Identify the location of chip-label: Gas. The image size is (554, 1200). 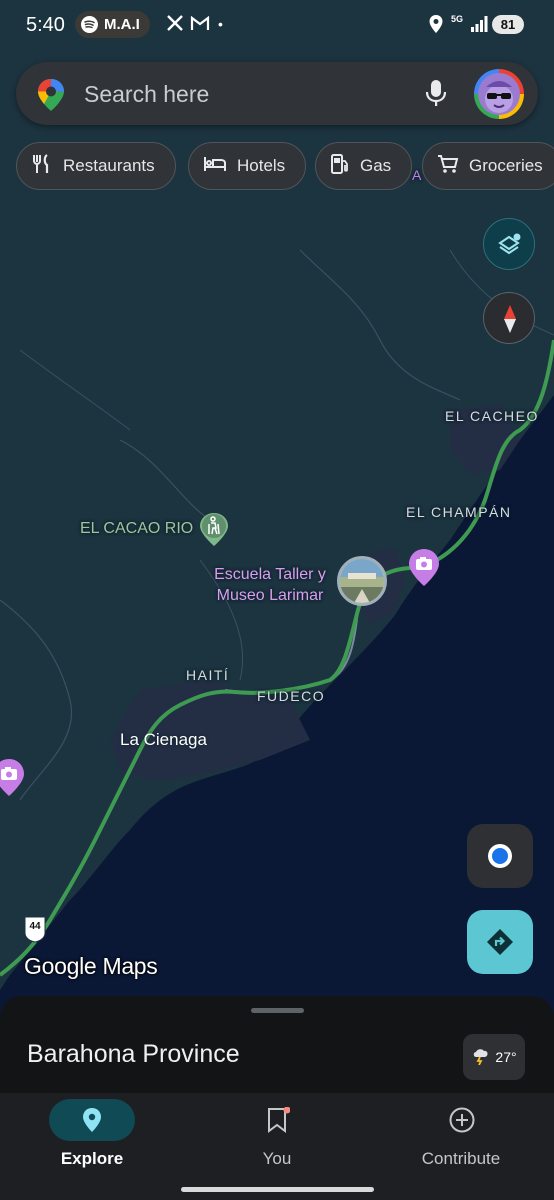
(376, 165).